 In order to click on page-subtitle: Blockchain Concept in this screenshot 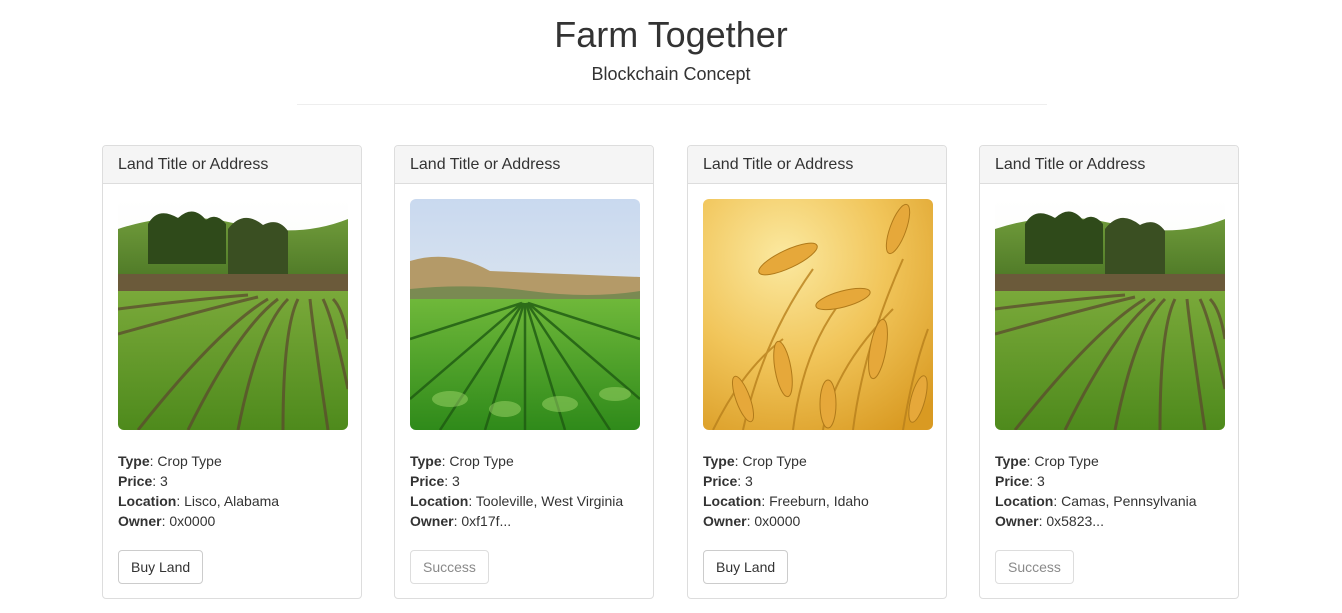, I will do `click(671, 74)`.